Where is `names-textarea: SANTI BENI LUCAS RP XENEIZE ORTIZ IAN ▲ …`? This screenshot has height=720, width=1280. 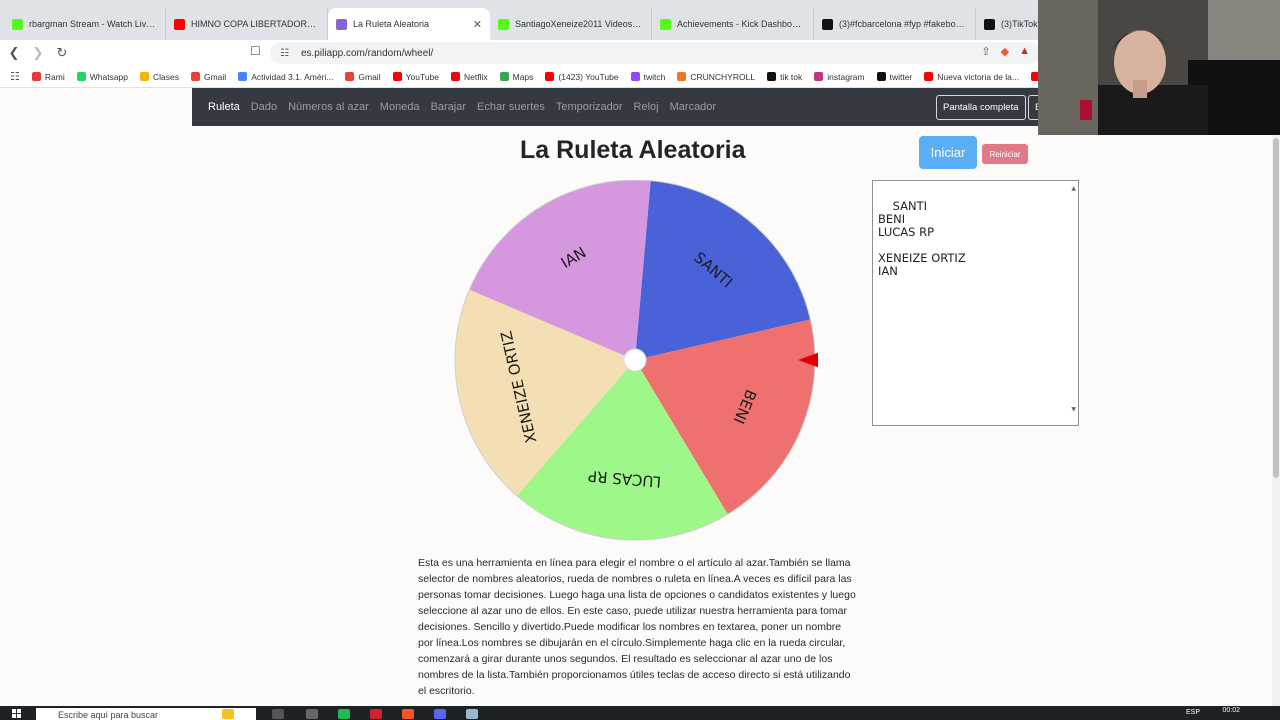 names-textarea: SANTI BENI LUCAS RP XENEIZE ORTIZ IAN ▲ … is located at coordinates (975, 303).